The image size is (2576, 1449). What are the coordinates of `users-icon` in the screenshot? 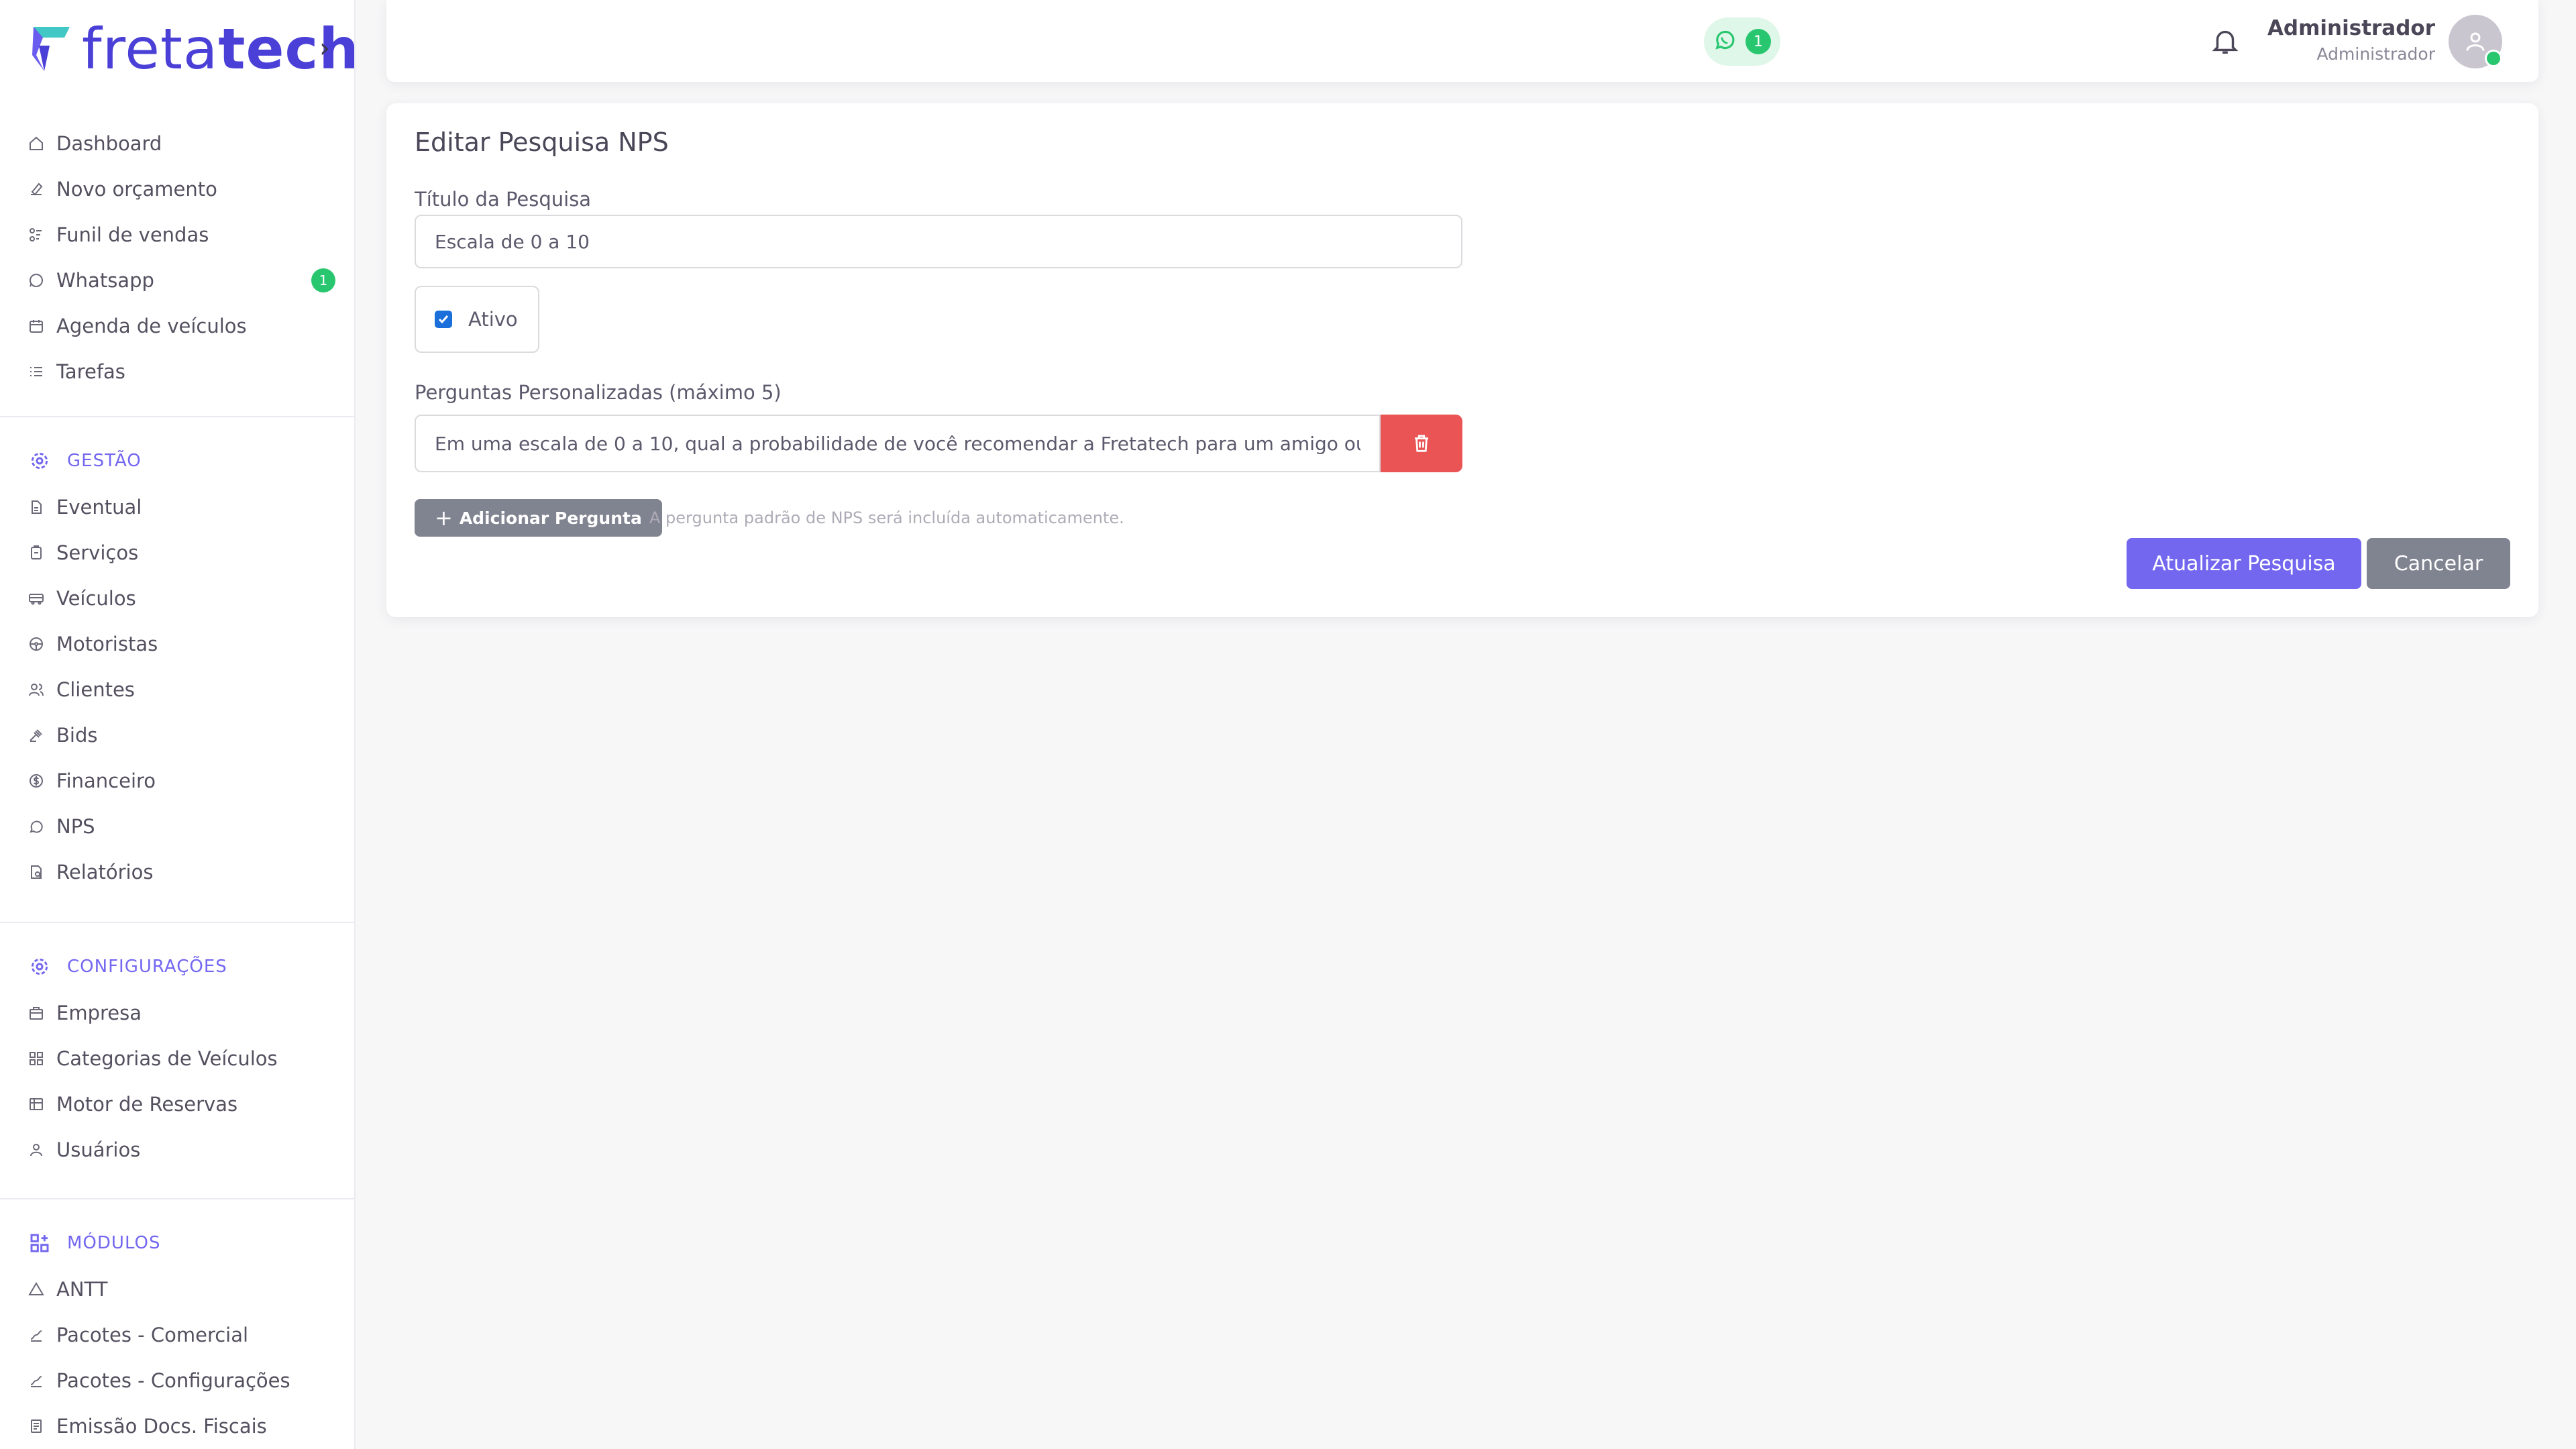 It's located at (36, 690).